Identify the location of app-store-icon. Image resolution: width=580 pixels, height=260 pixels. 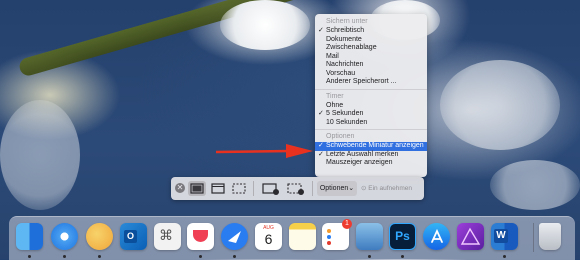
(436, 236).